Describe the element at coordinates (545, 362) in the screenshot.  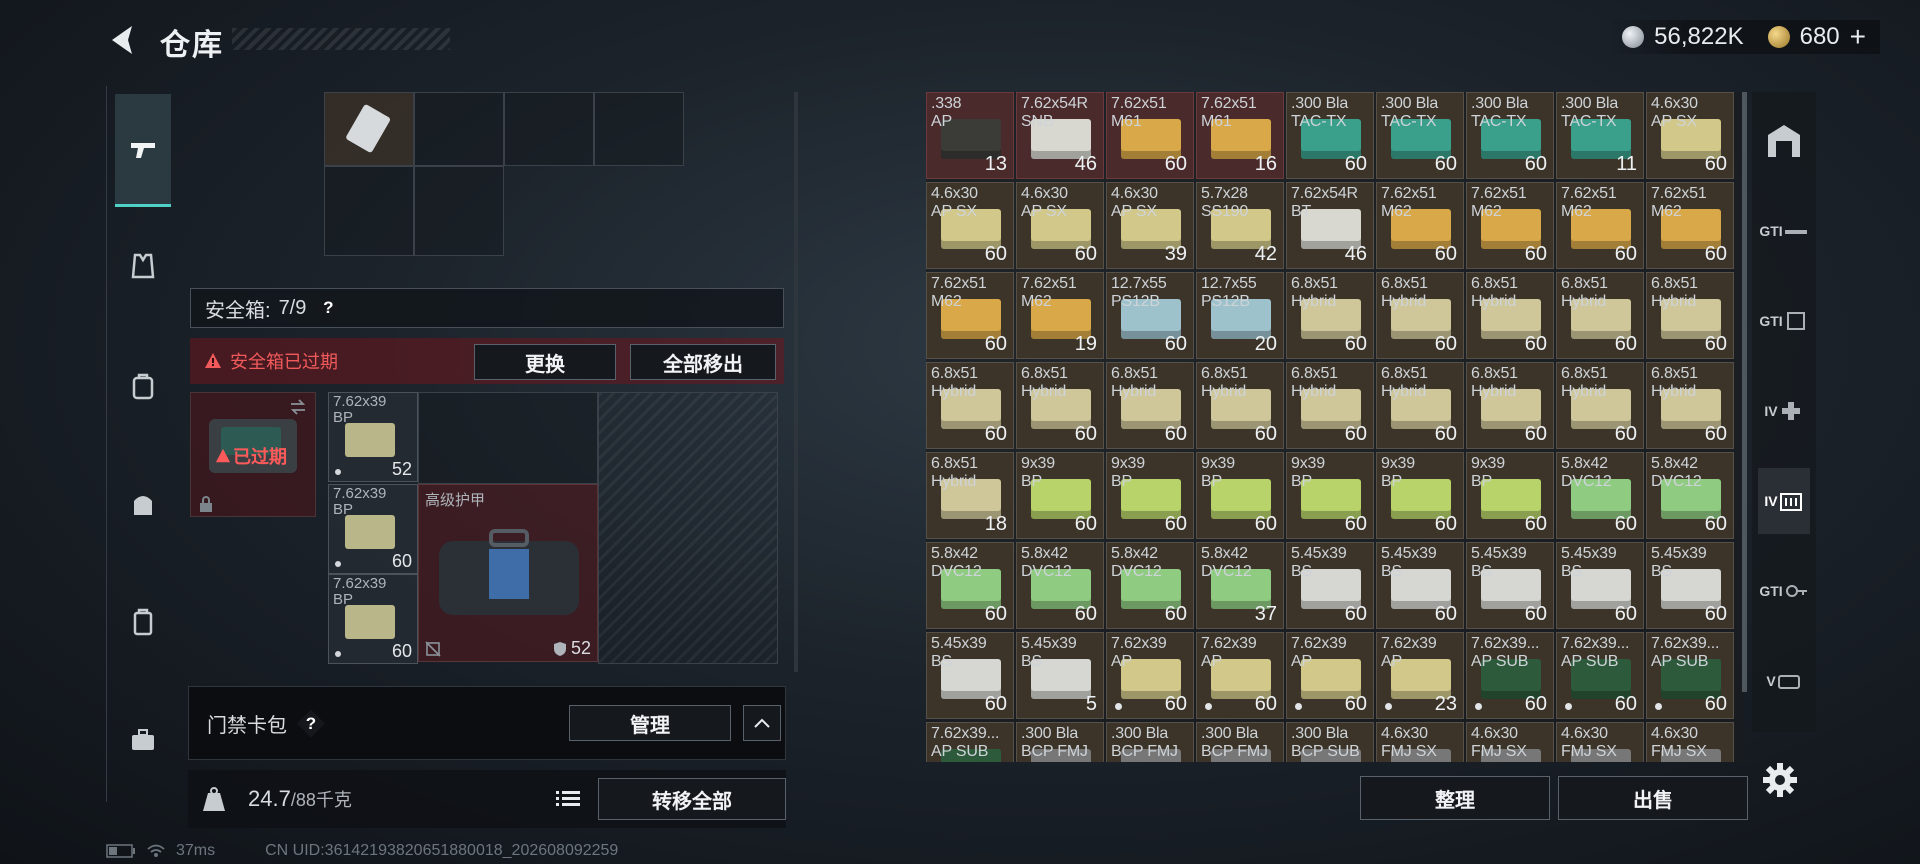
I see `replace-button: 更换` at that location.